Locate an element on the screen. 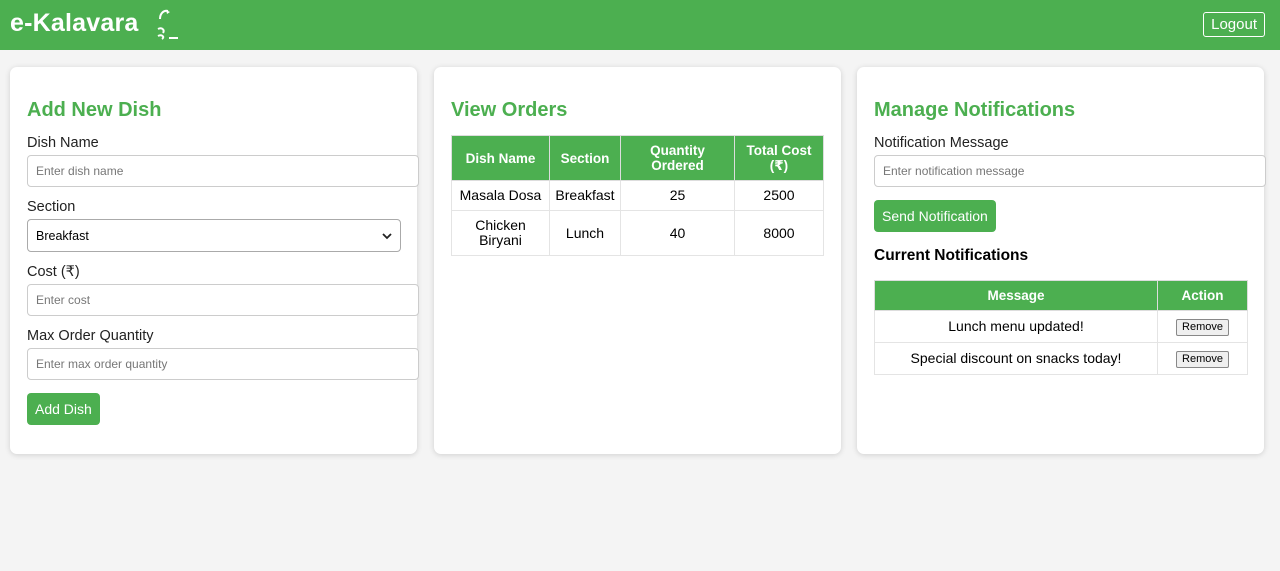 This screenshot has width=1280, height=571. notification-message: Special discount on snacks today! is located at coordinates (1016, 358).